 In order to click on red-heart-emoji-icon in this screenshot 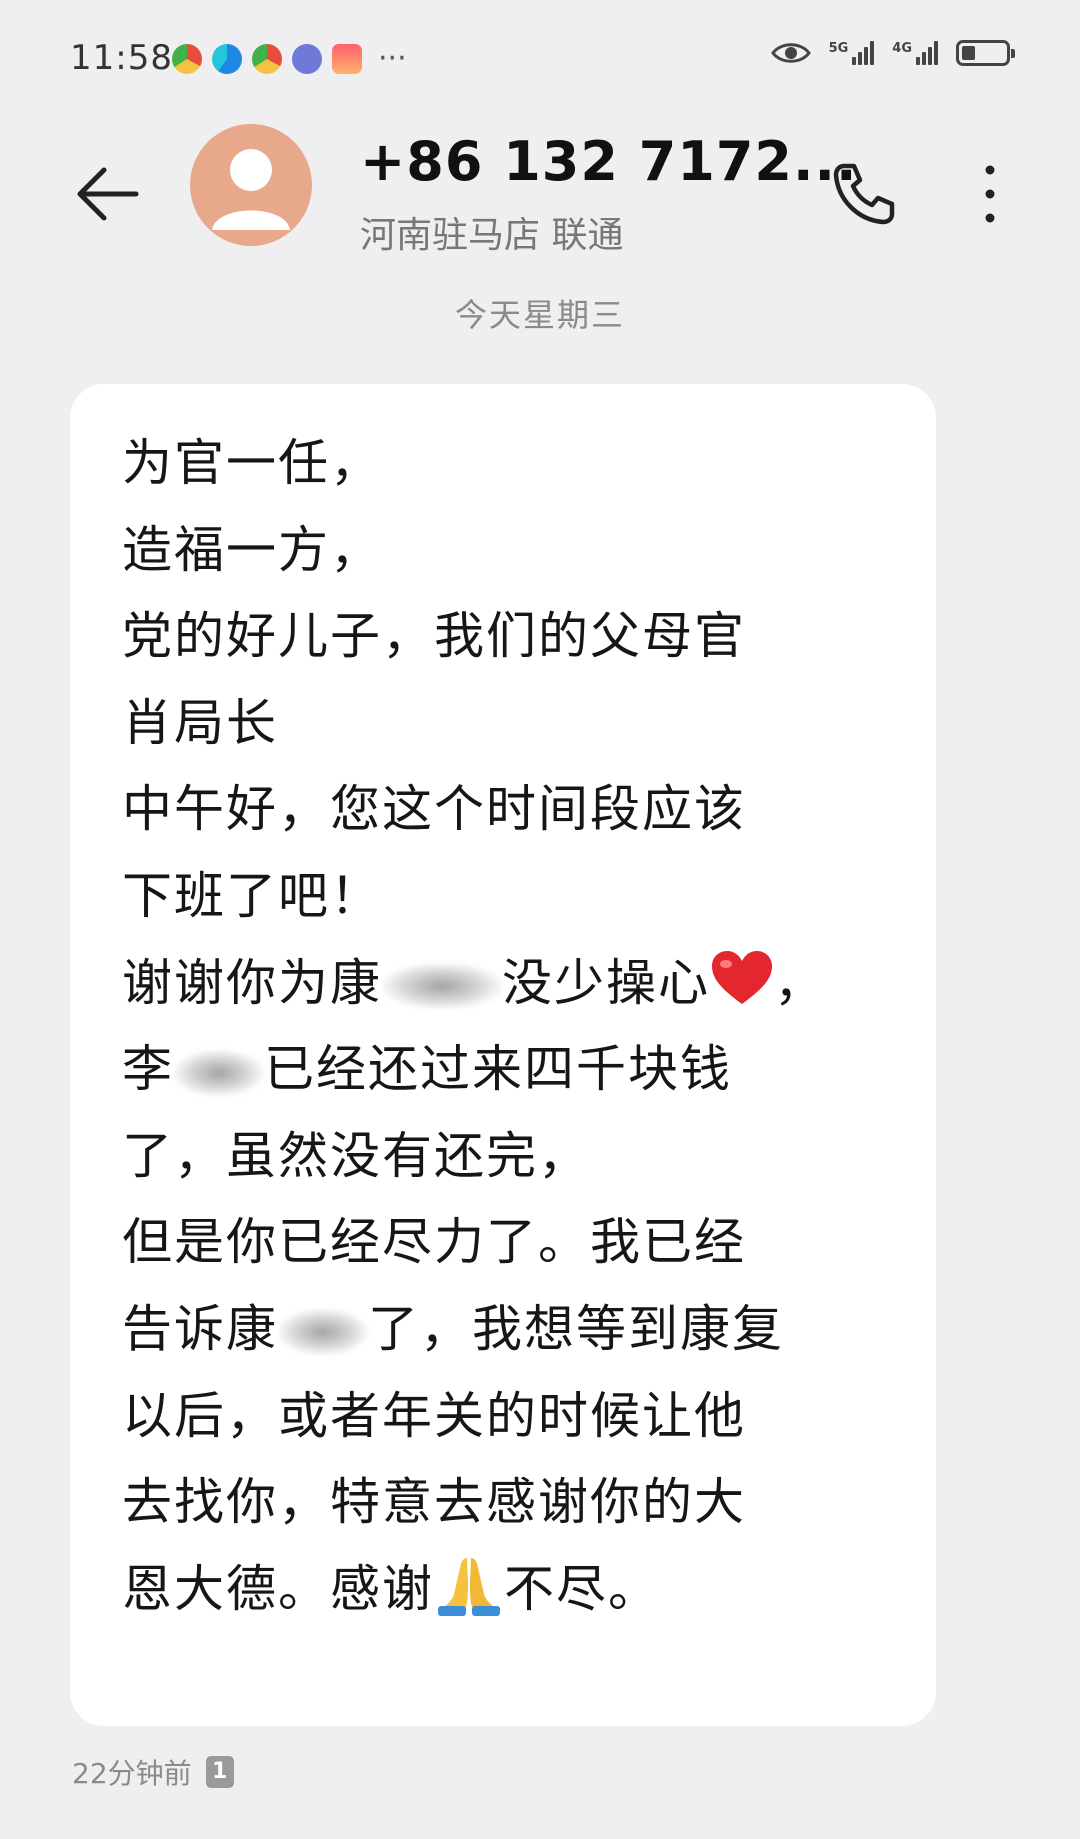, I will do `click(742, 977)`.